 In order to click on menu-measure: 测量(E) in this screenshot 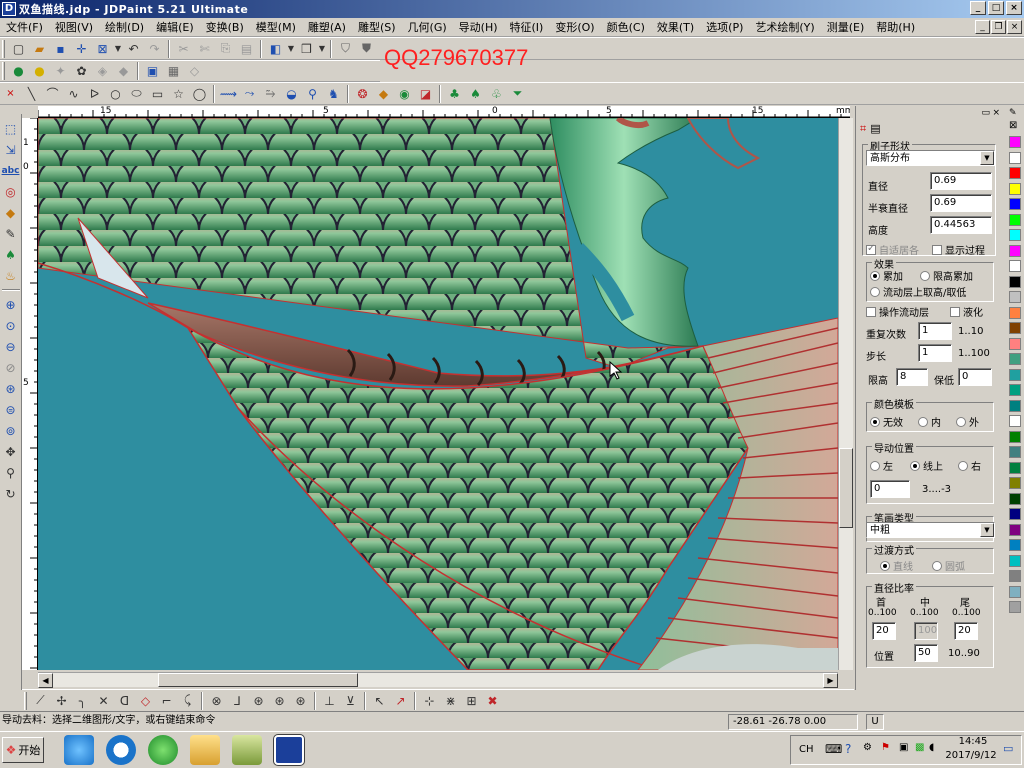, I will do `click(846, 27)`.